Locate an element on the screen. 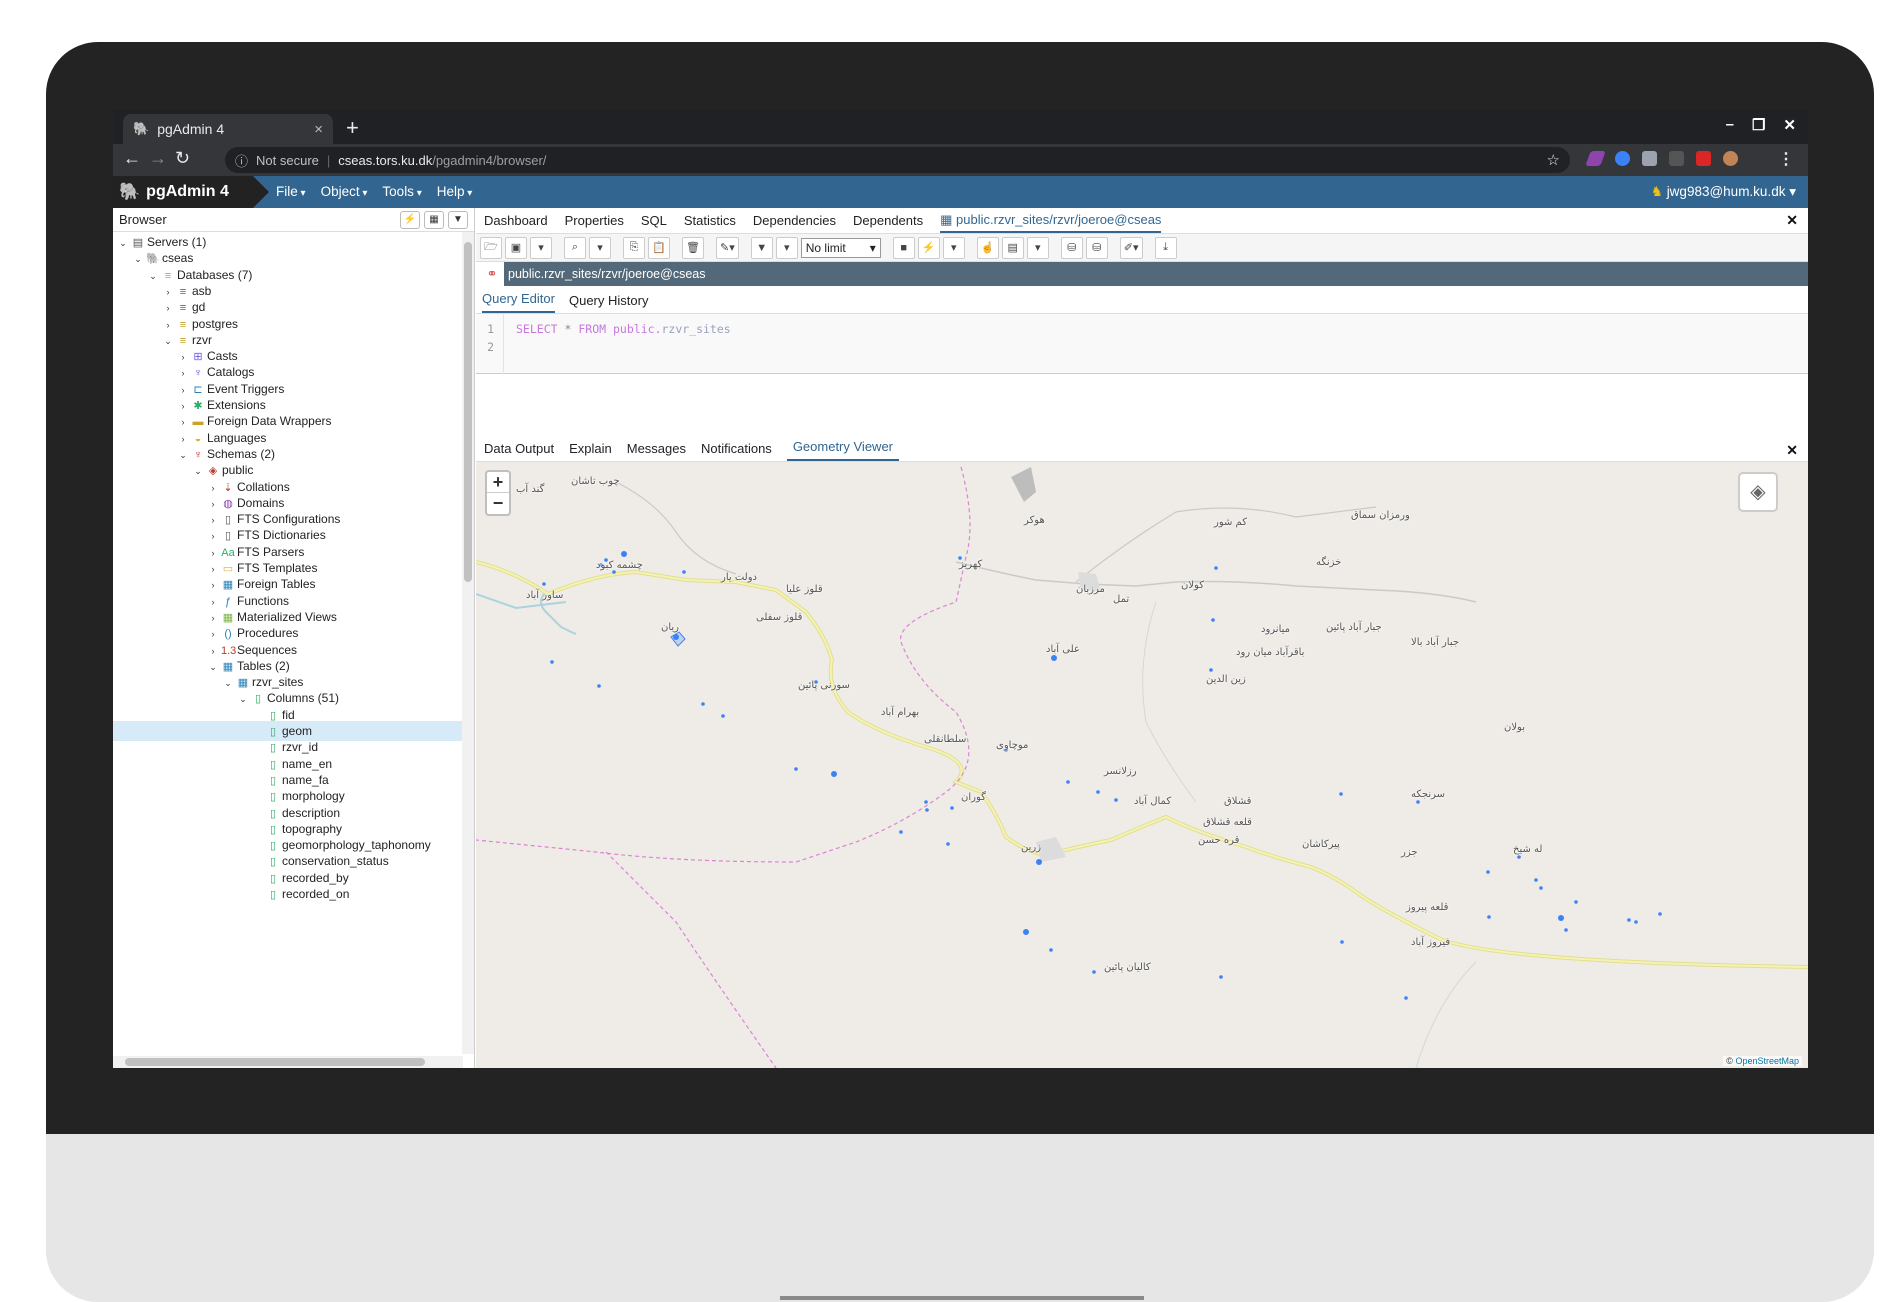 The height and width of the screenshot is (1302, 1900). save-dropdown-icon: ▾ is located at coordinates (541, 247).